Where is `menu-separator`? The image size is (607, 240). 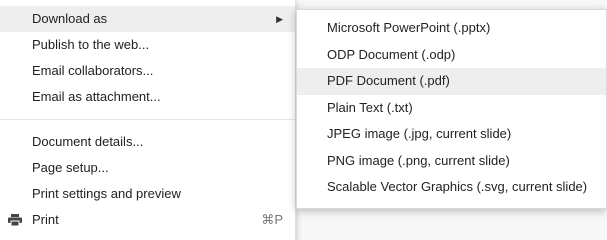
menu-separator is located at coordinates (147, 119).